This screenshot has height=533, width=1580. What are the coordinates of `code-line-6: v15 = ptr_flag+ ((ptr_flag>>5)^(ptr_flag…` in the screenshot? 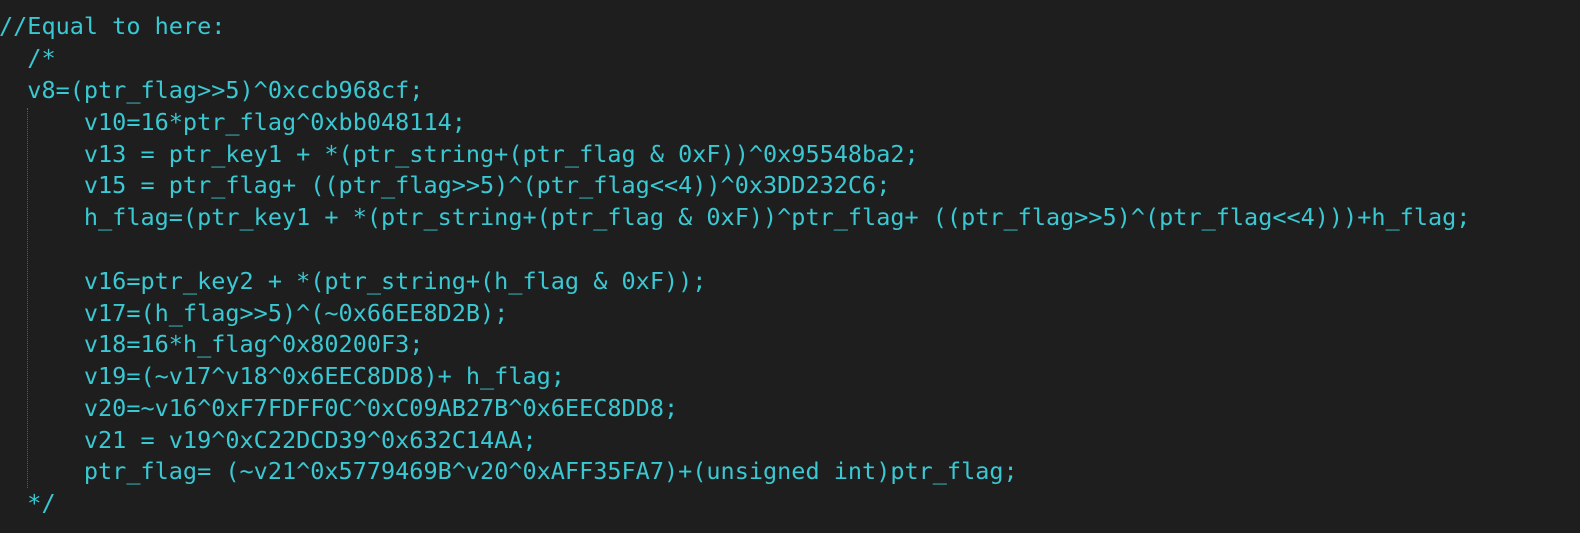 It's located at (445, 186).